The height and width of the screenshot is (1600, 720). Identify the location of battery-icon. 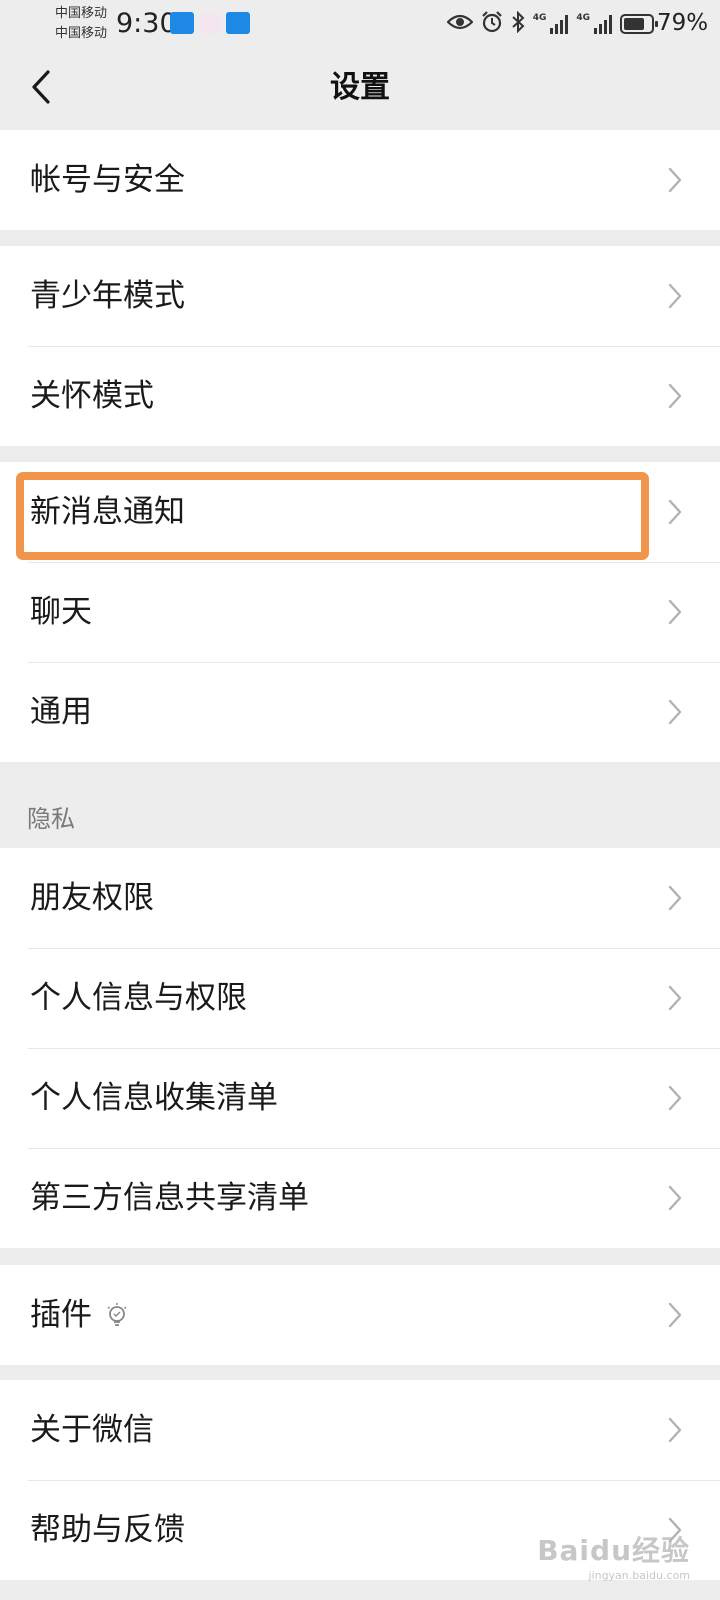
(639, 24).